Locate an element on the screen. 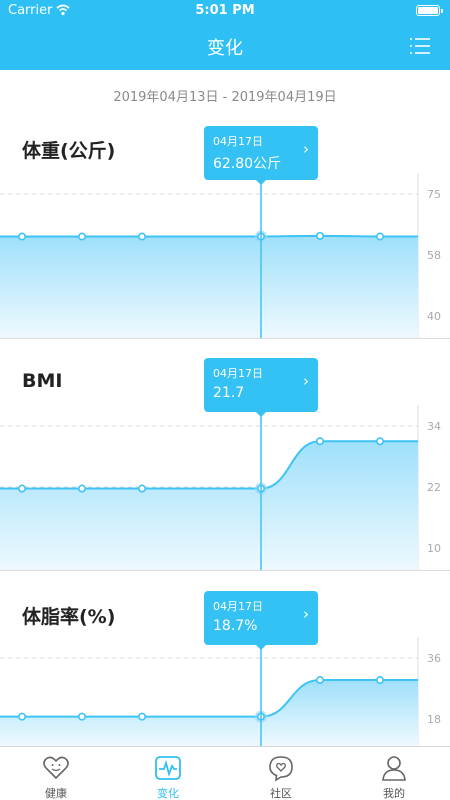 The height and width of the screenshot is (800, 450). pulse-chart-icon is located at coordinates (168, 768).